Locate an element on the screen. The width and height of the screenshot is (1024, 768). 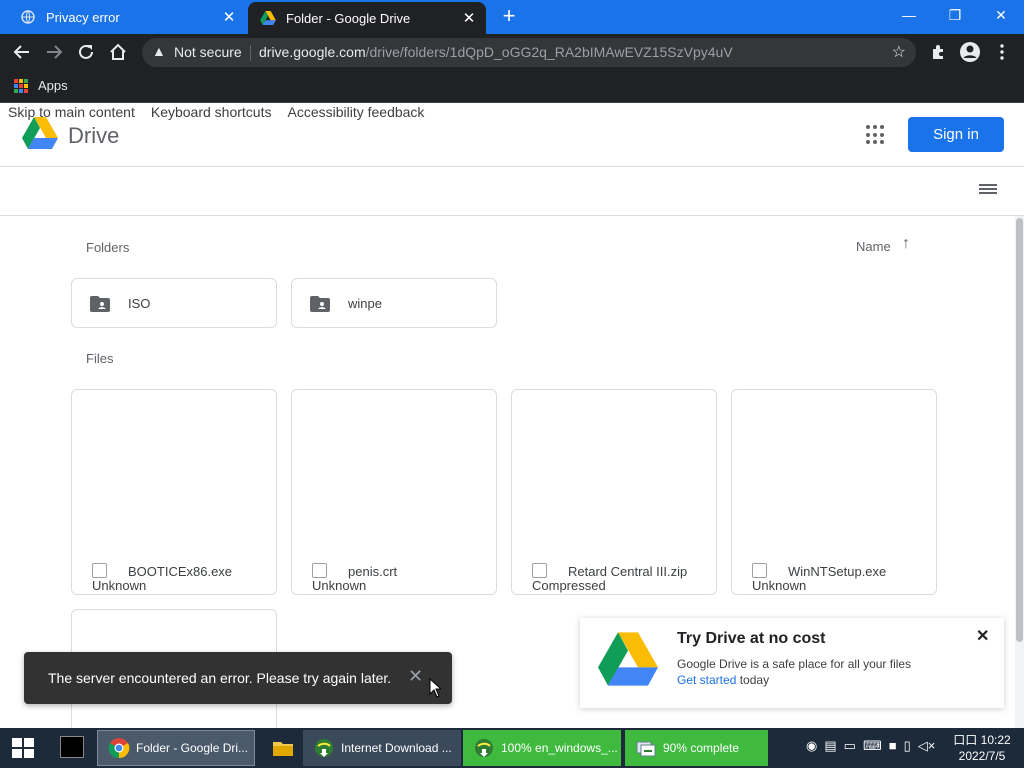
home-icon is located at coordinates (118, 52).